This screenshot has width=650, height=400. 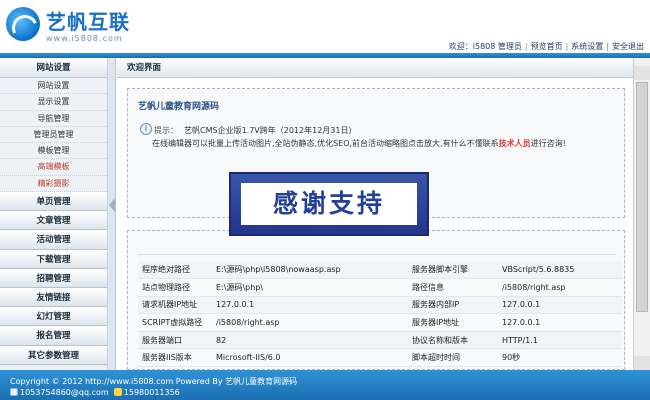 I want to click on info-key: 服务器内部IP, so click(x=453, y=305).